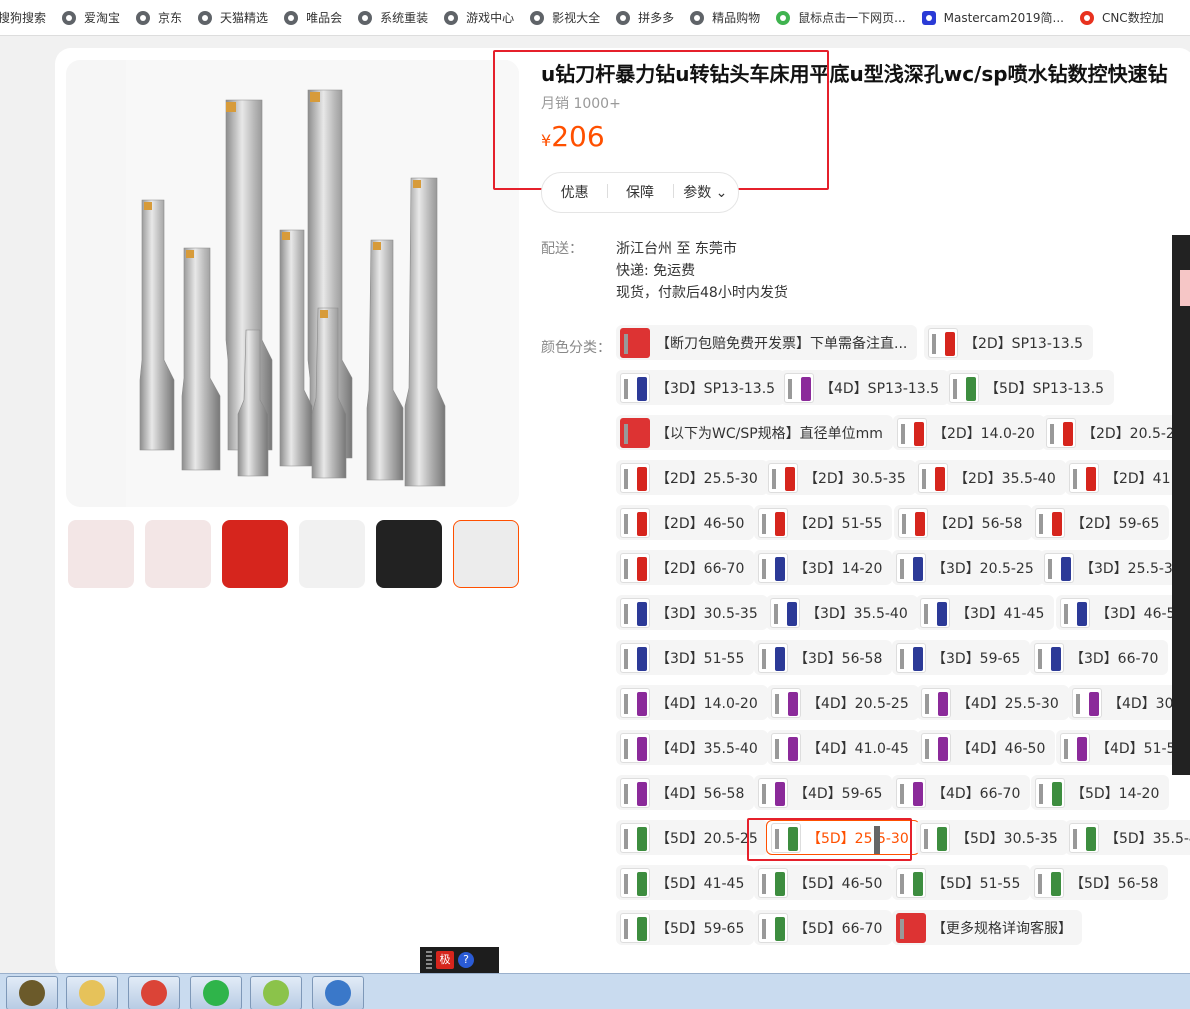 Image resolution: width=1190 pixels, height=1009 pixels. Describe the element at coordinates (1116, 432) in the screenshot. I see `sku-option: 【2D】20.5-25` at that location.